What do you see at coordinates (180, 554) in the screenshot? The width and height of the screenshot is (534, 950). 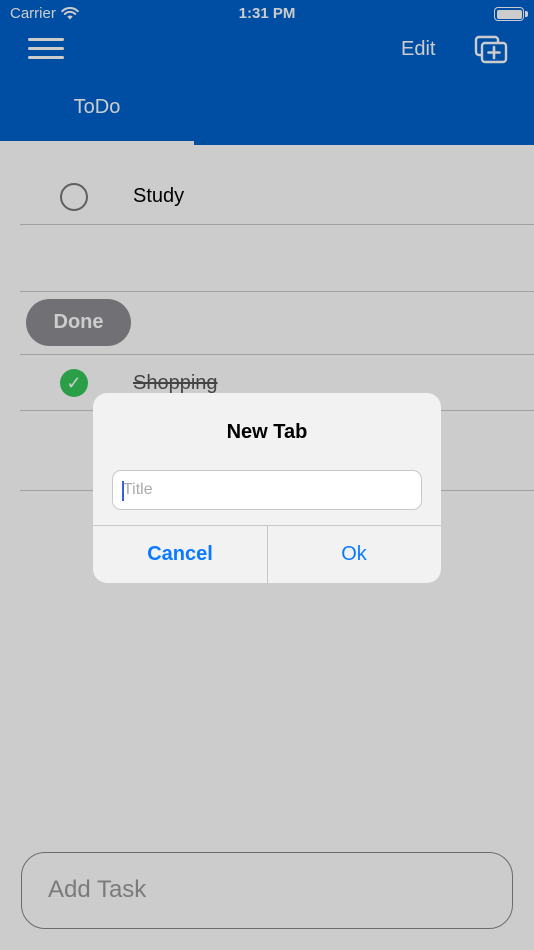 I see `cancel-button: Cancel` at bounding box center [180, 554].